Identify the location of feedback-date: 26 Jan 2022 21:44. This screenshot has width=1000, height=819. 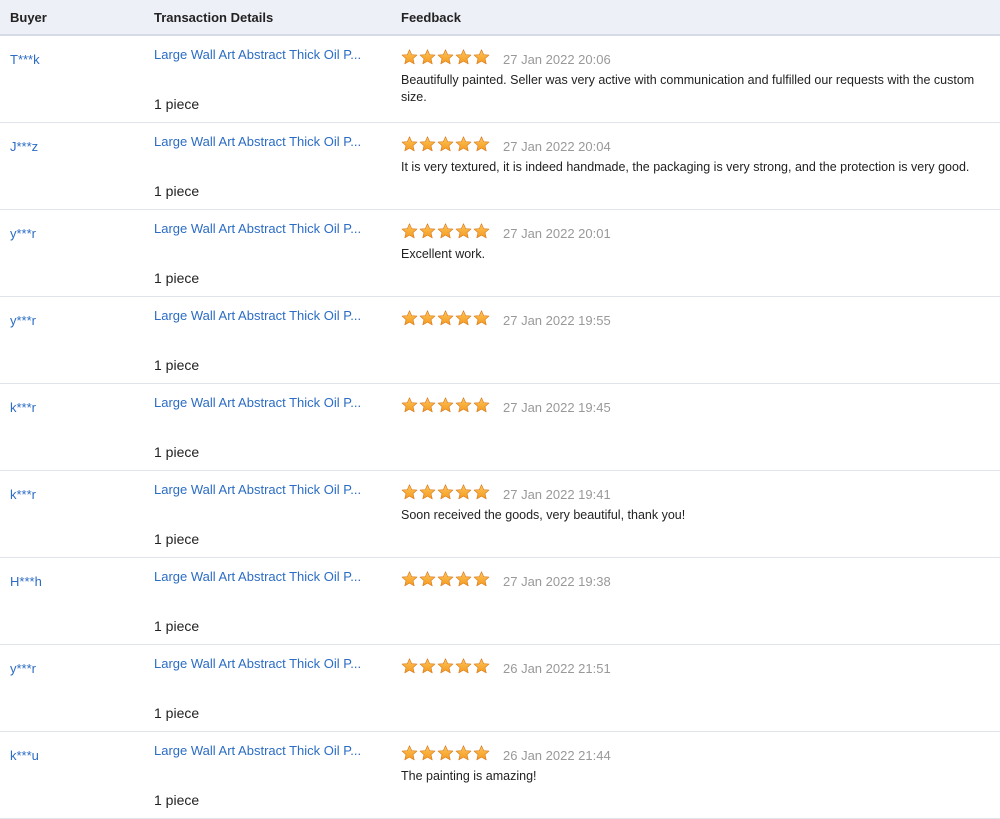
(557, 755).